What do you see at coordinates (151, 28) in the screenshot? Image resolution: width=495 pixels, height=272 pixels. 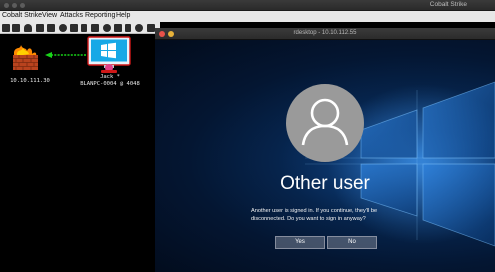 I see `screenshot-icon` at bounding box center [151, 28].